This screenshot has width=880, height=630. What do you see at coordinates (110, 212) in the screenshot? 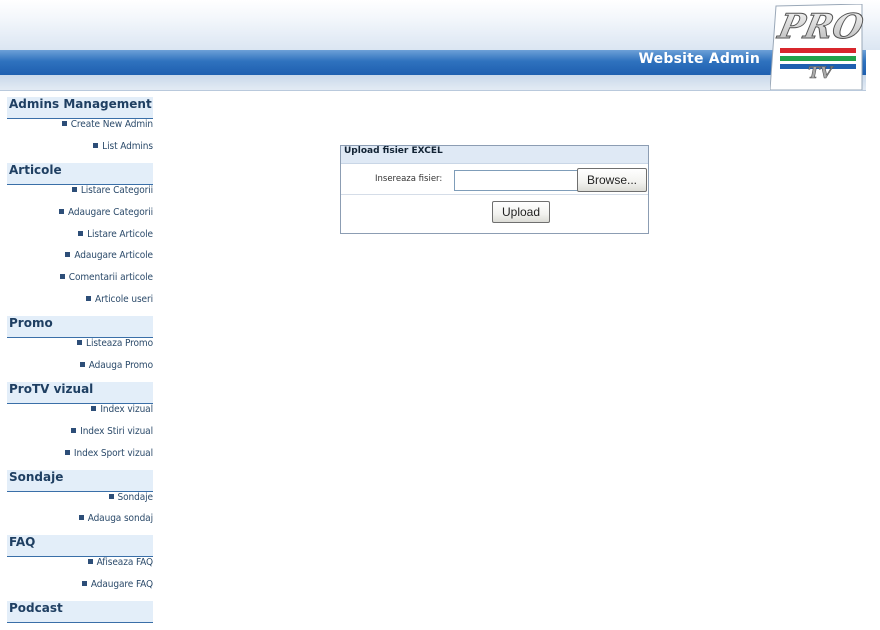
I see `sidebar-item-label: Adaugare Categorii` at bounding box center [110, 212].